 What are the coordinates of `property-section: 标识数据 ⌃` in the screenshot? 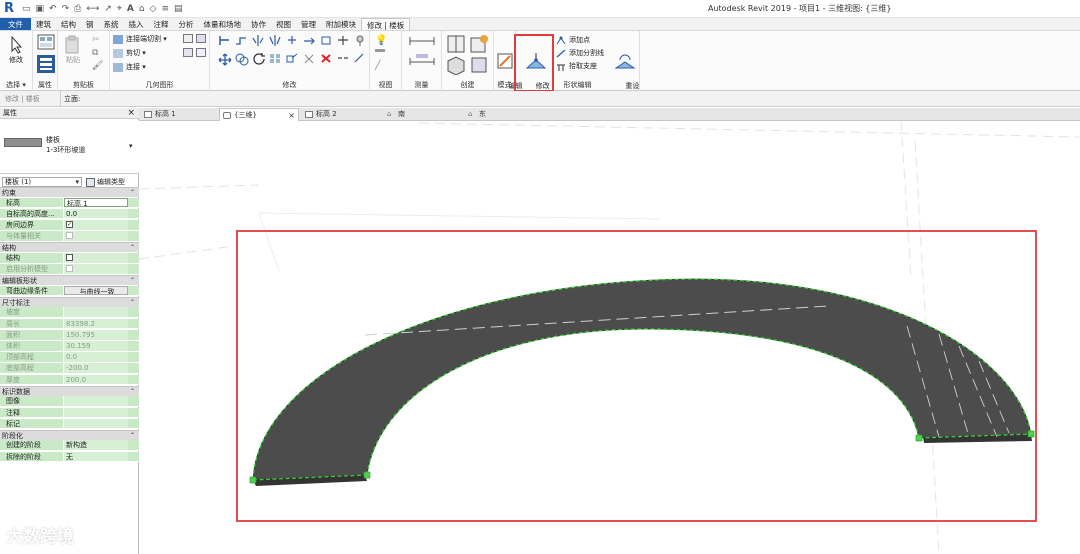 It's located at (69, 391).